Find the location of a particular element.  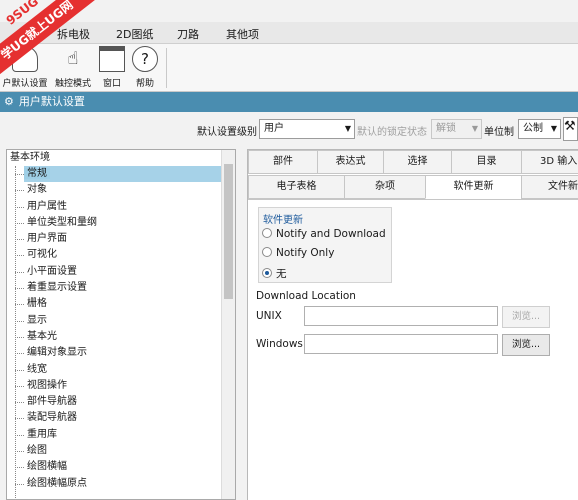

window-icon is located at coordinates (112, 59).